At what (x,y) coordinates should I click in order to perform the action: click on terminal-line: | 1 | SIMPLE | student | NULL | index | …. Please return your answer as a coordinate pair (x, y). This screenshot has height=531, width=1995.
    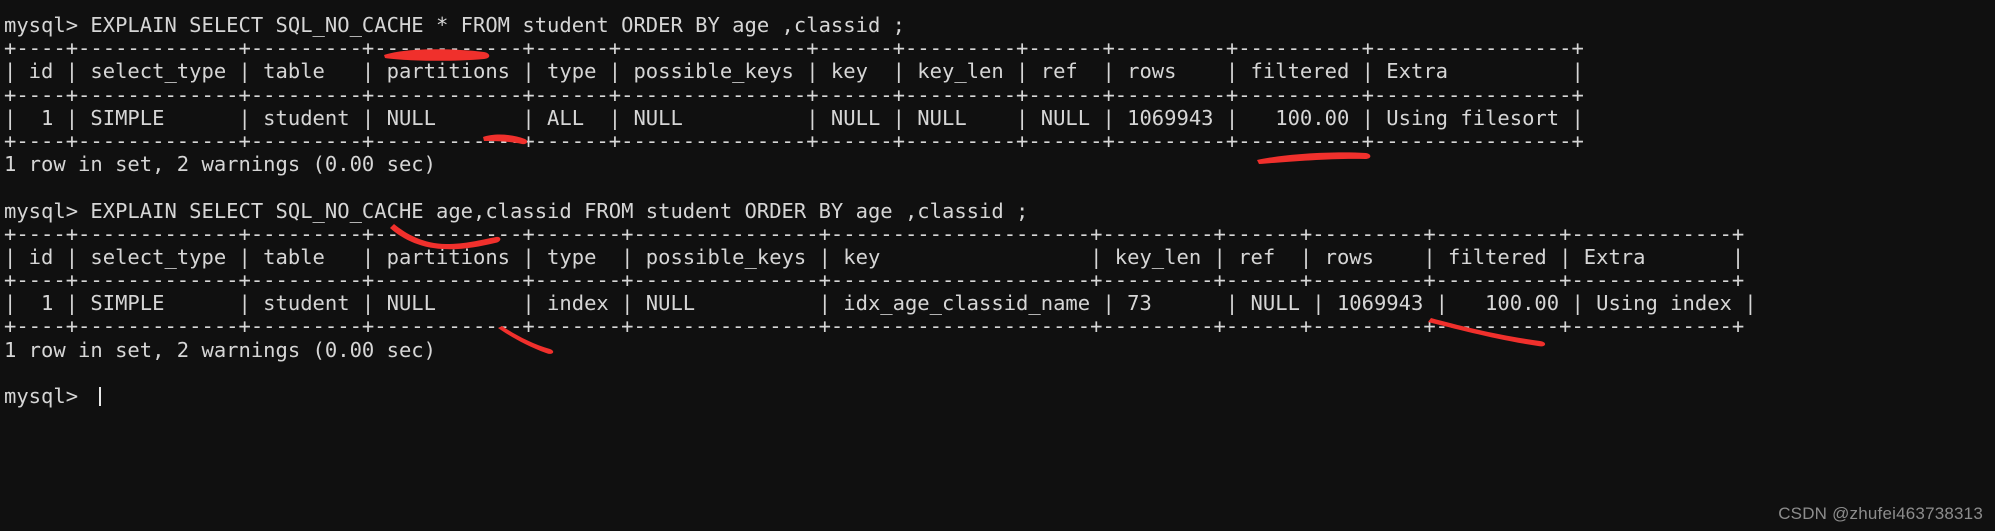
    Looking at the image, I should click on (880, 303).